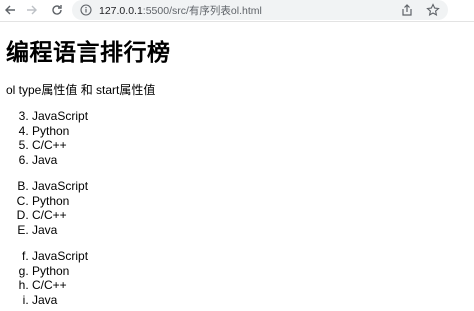 The width and height of the screenshot is (474, 311). I want to click on ordered-list-upper-alpha: JavaScript Python C/C++ Java, so click(44, 208).